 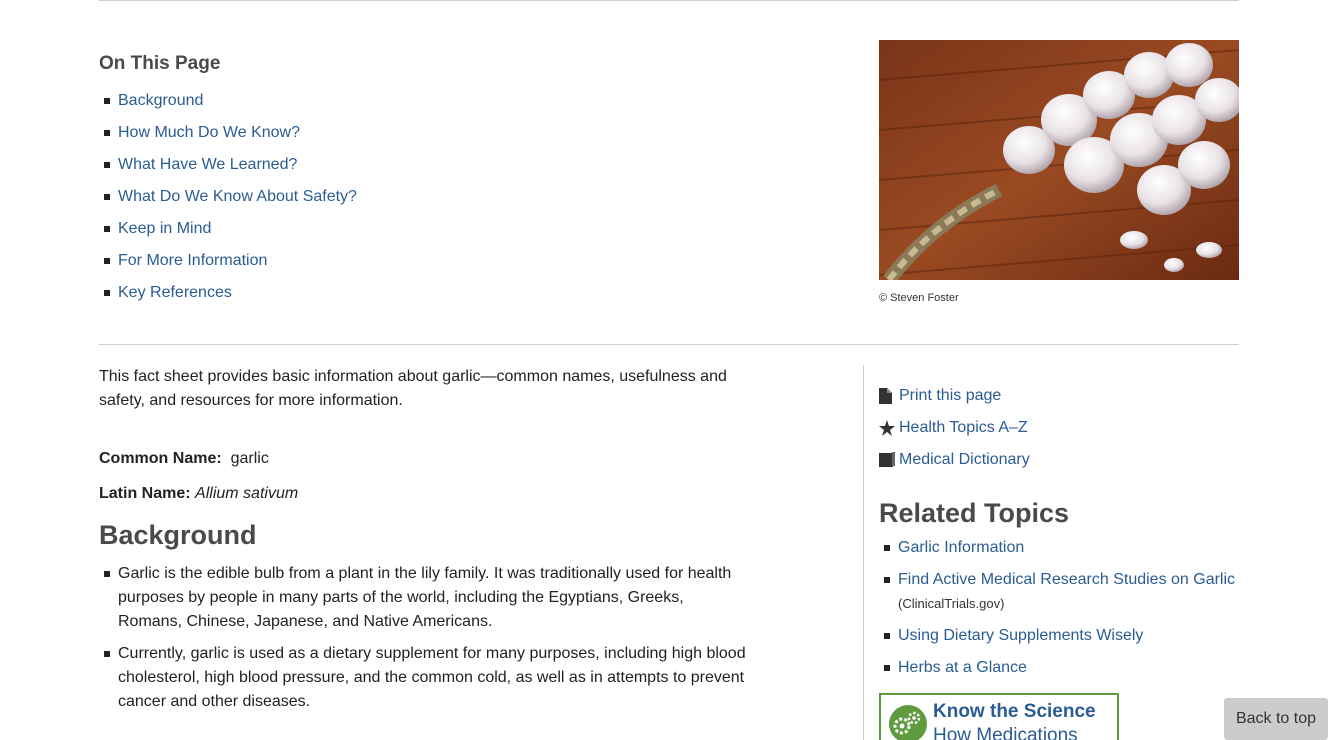 What do you see at coordinates (974, 513) in the screenshot?
I see `related-topics-heading: Related Topics` at bounding box center [974, 513].